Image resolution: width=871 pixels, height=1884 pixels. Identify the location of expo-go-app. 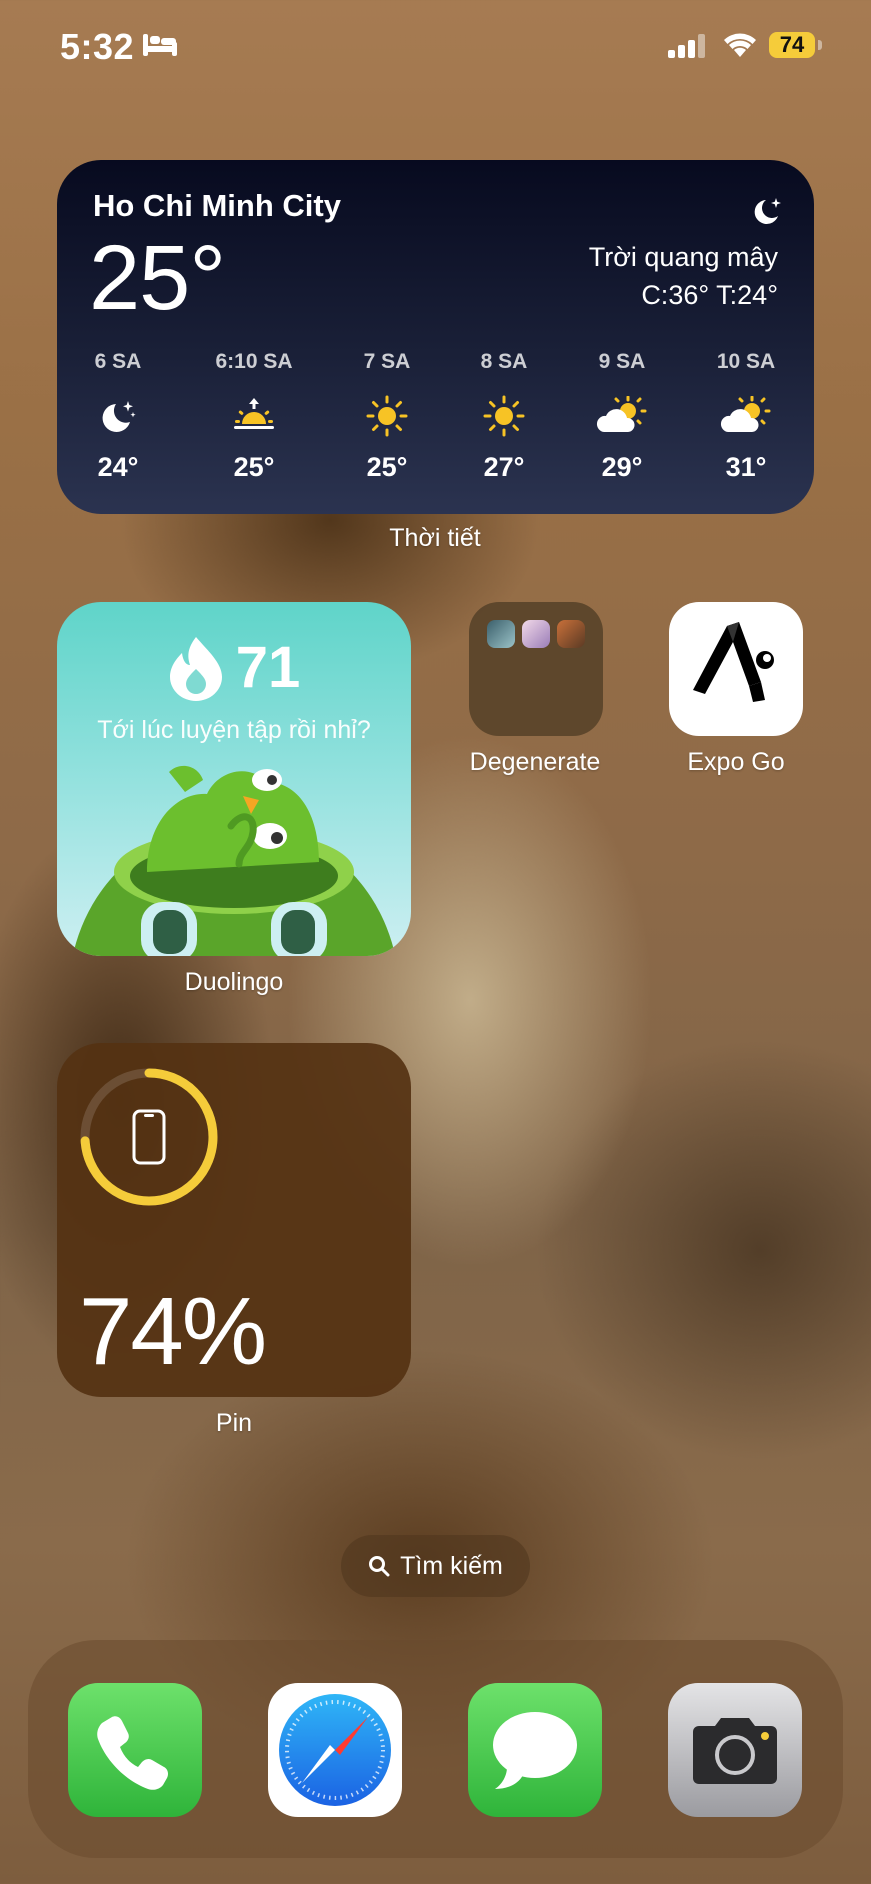
(736, 669).